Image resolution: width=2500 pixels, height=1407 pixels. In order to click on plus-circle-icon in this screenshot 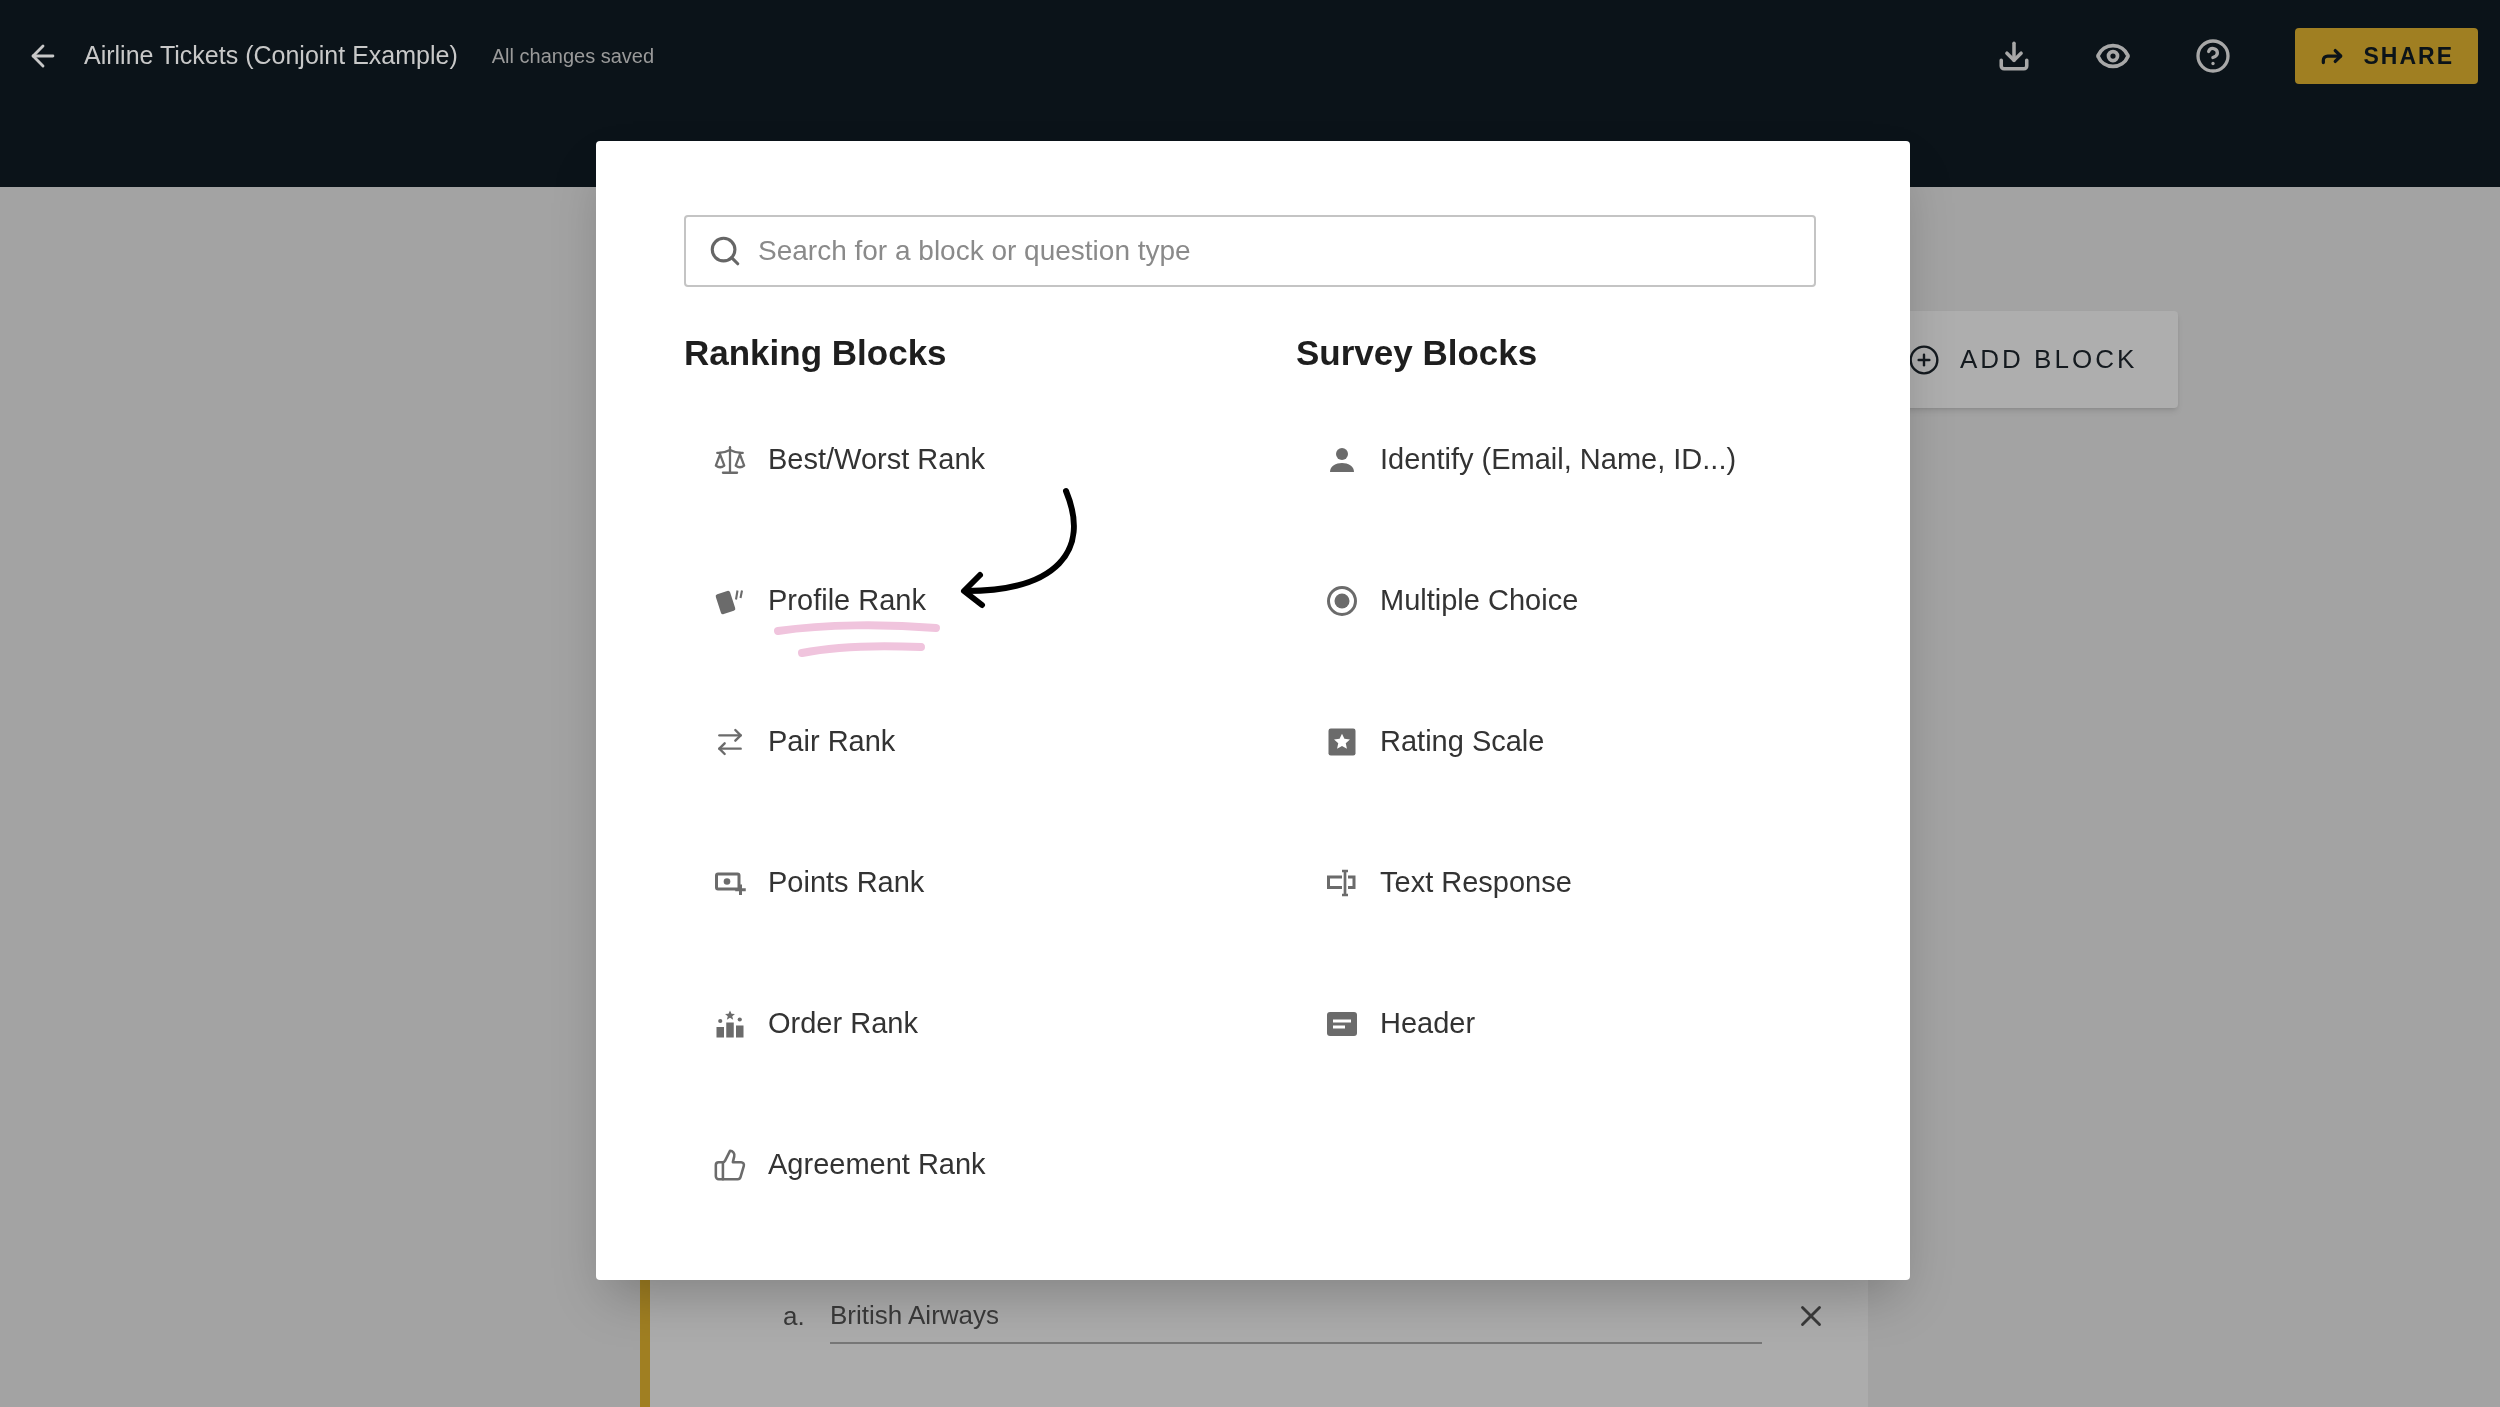, I will do `click(1924, 359)`.